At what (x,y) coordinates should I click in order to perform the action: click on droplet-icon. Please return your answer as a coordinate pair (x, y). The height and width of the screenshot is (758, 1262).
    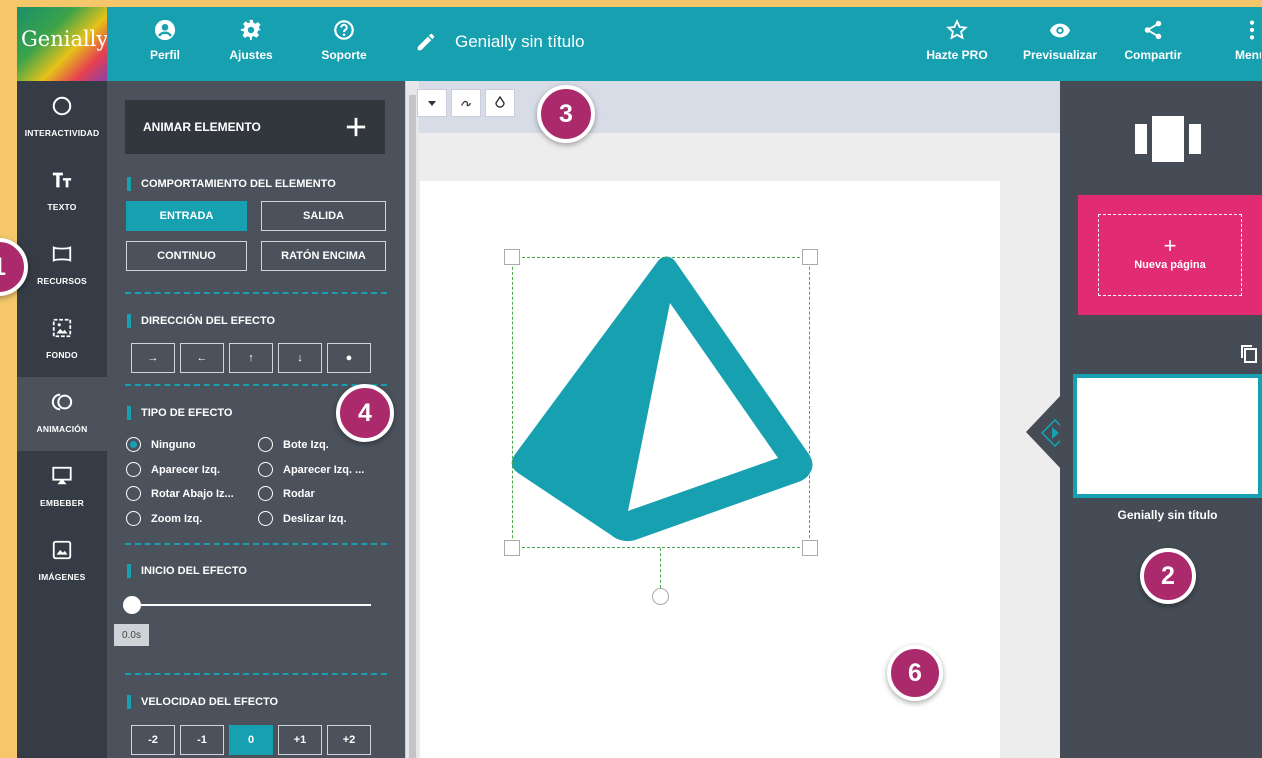
    Looking at the image, I should click on (500, 102).